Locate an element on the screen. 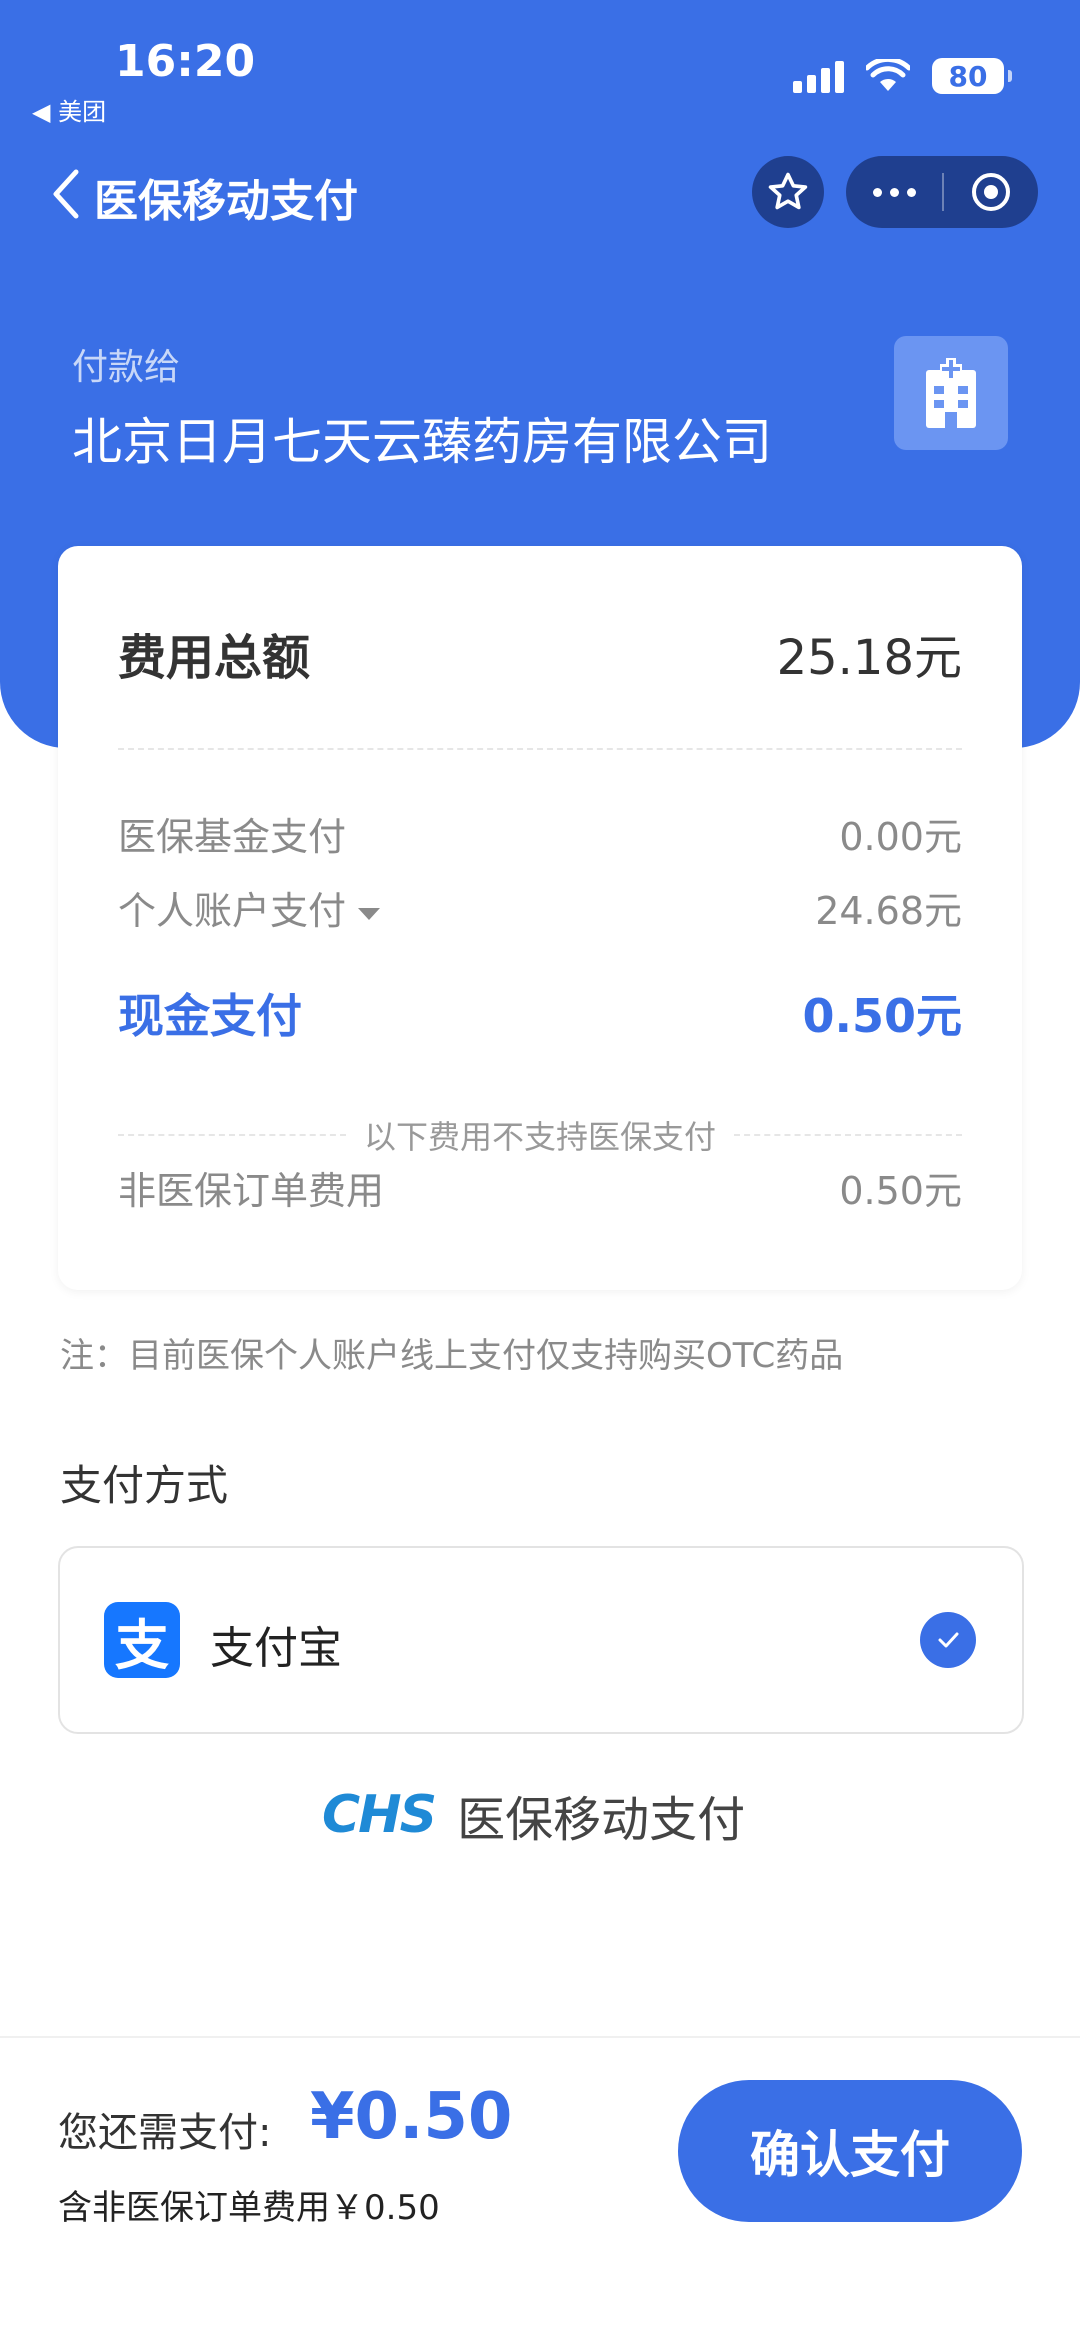 The width and height of the screenshot is (1080, 2349). caret-down-icon is located at coordinates (369, 913).